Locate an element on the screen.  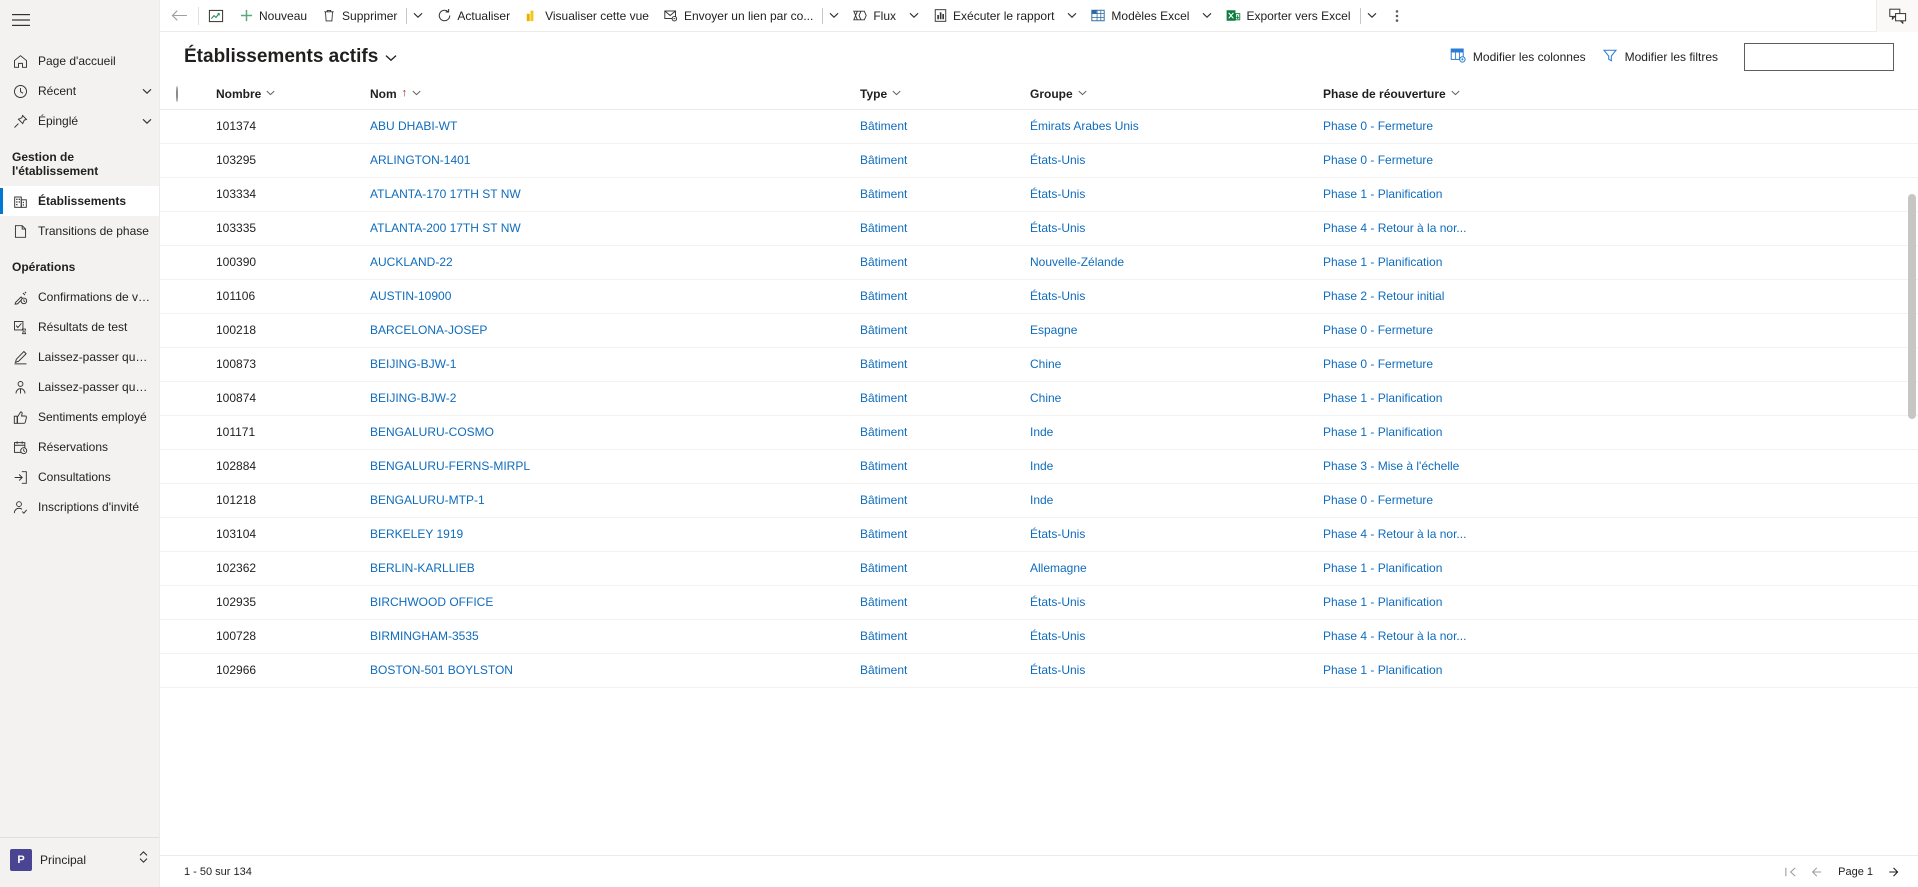
cell-groupe: Émirats Arabes Unis is located at coordinates (1176, 126).